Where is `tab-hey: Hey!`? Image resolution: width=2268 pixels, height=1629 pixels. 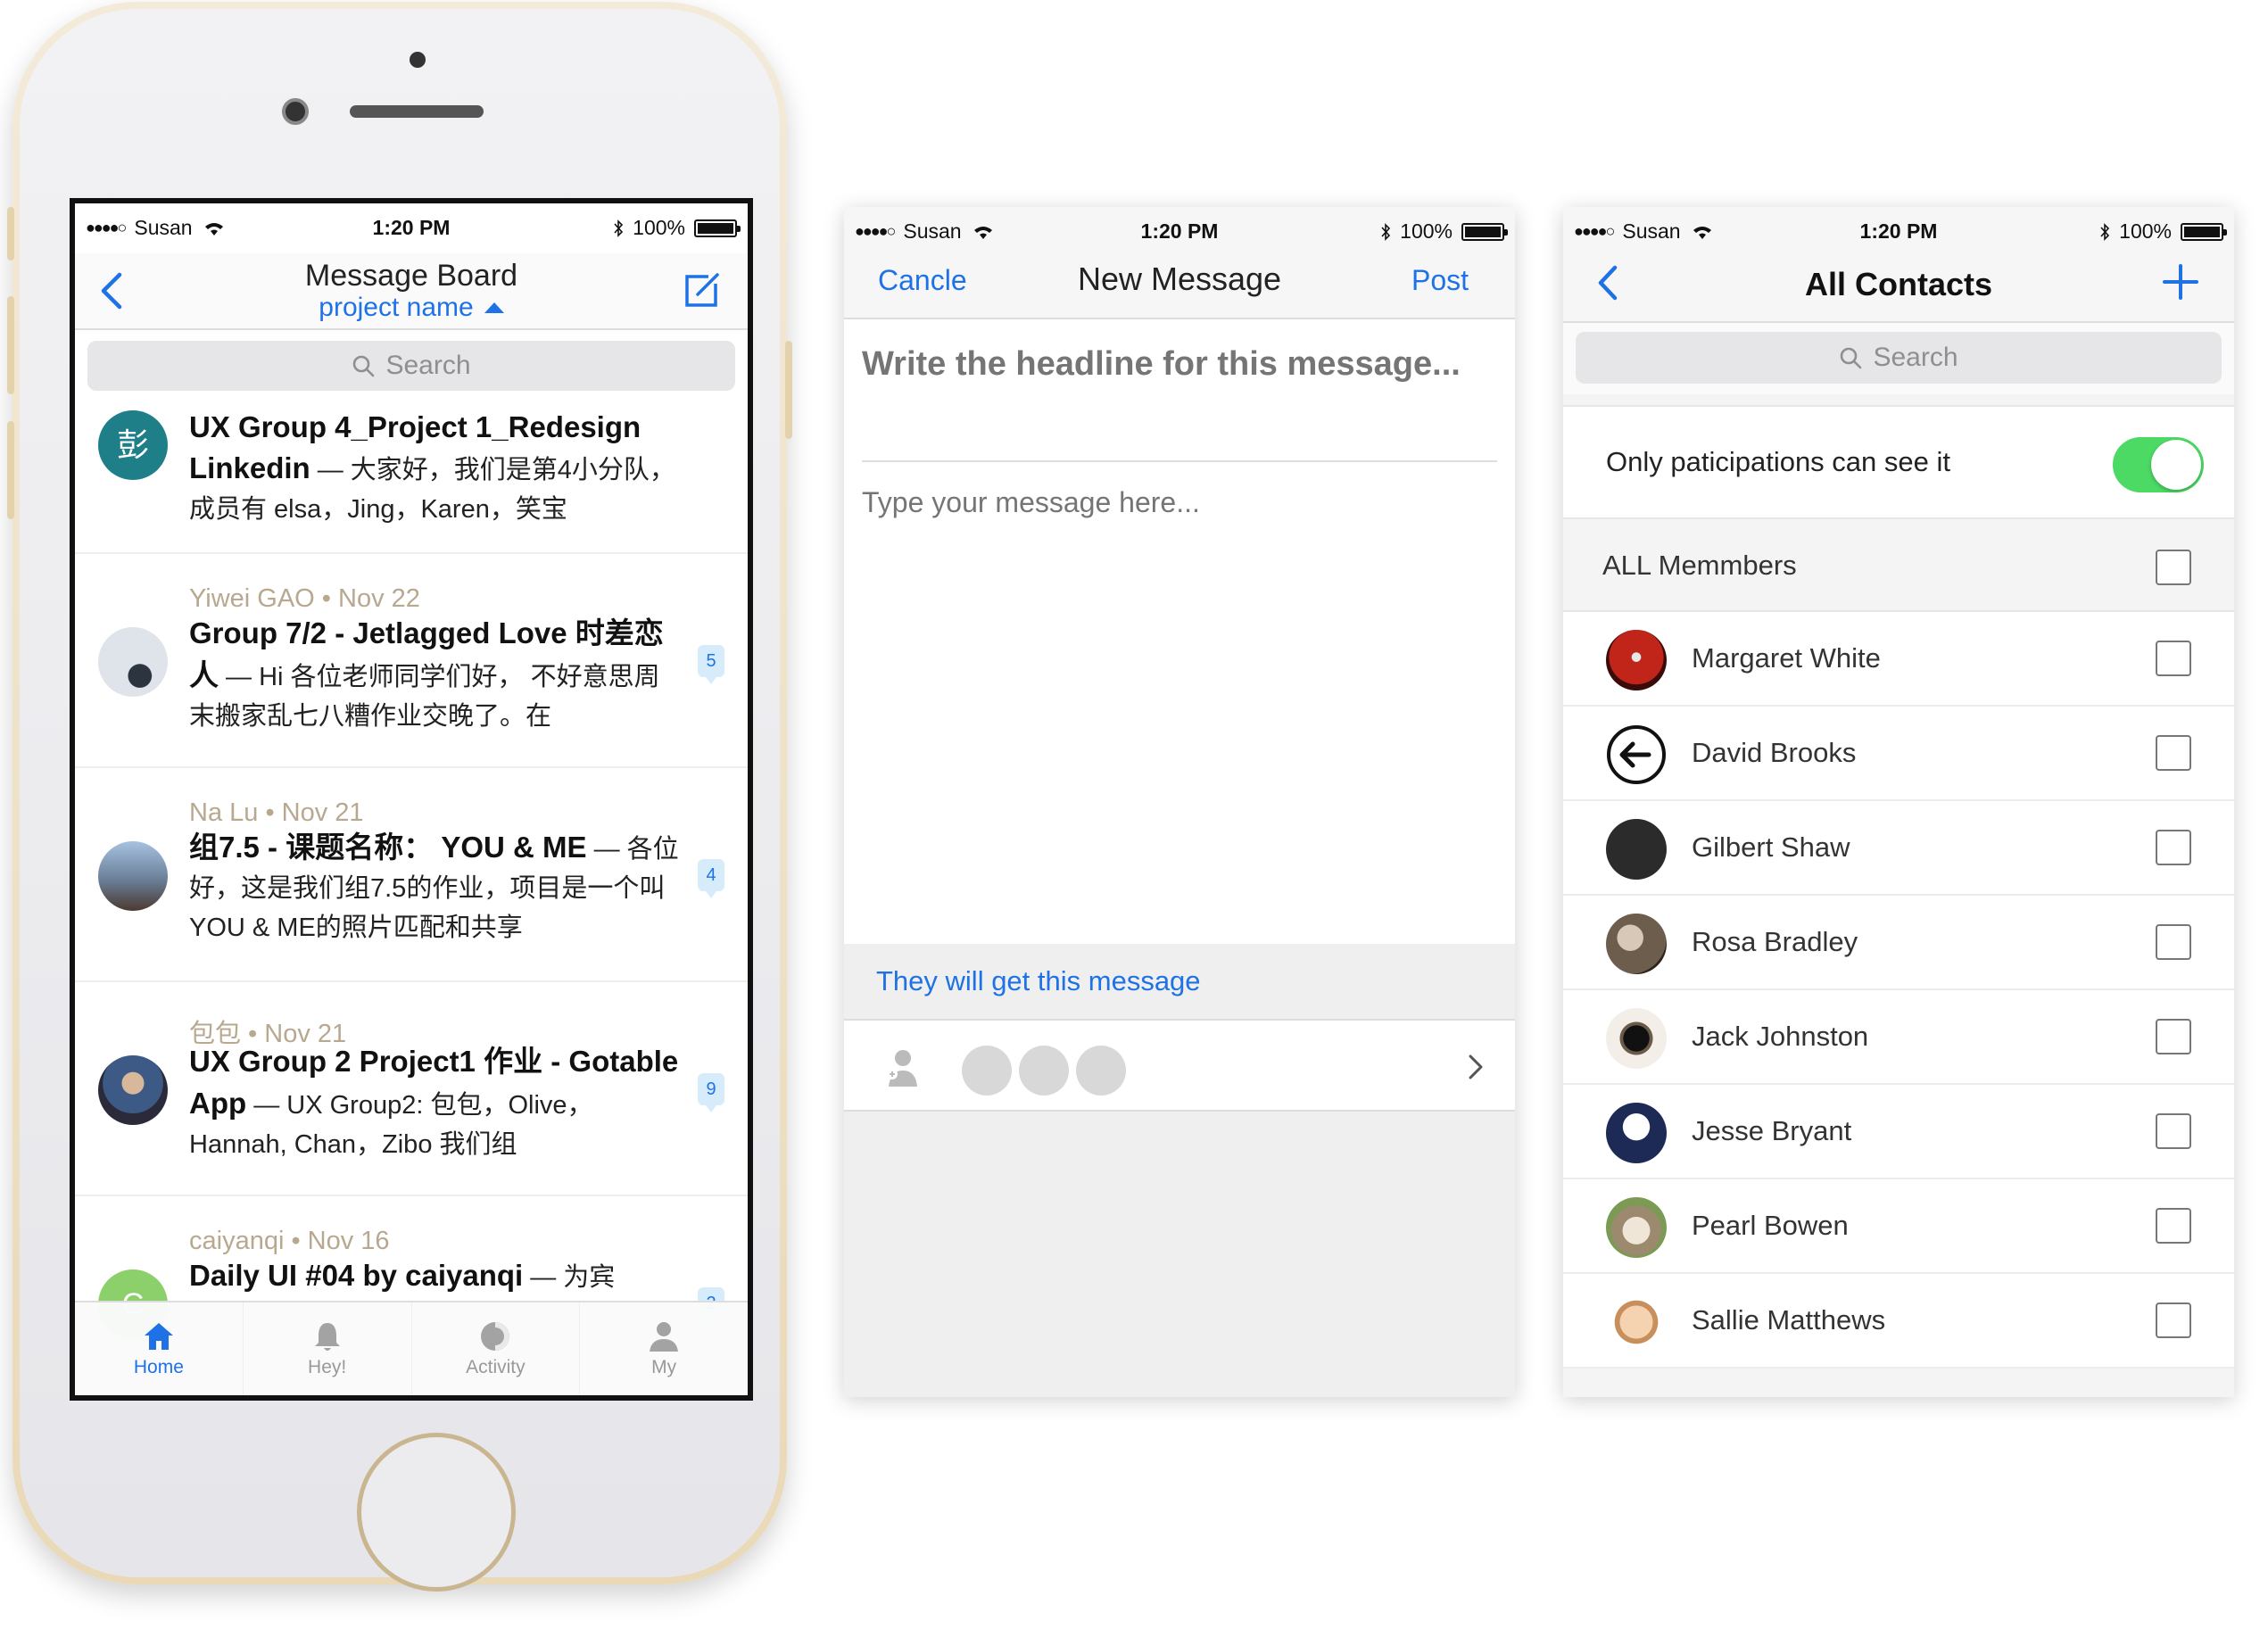 tab-hey: Hey! is located at coordinates (328, 1348).